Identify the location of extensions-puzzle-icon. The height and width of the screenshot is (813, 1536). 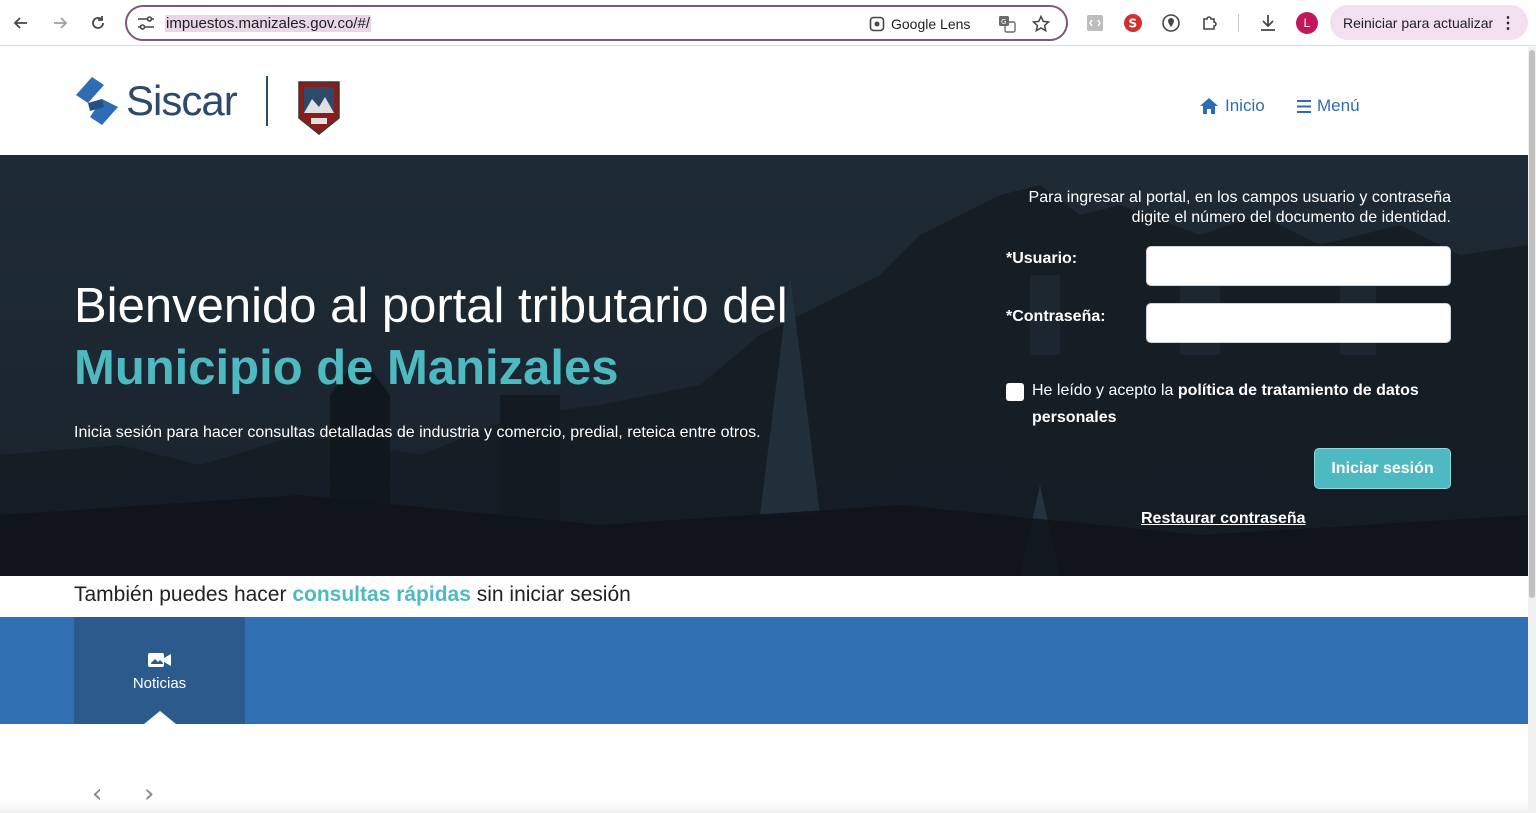
(1210, 23).